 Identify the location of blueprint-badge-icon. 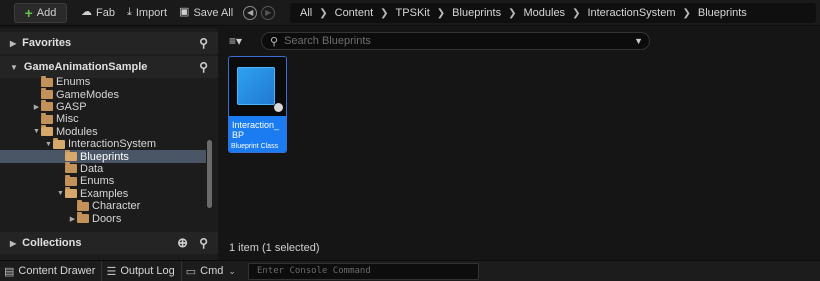
(278, 107).